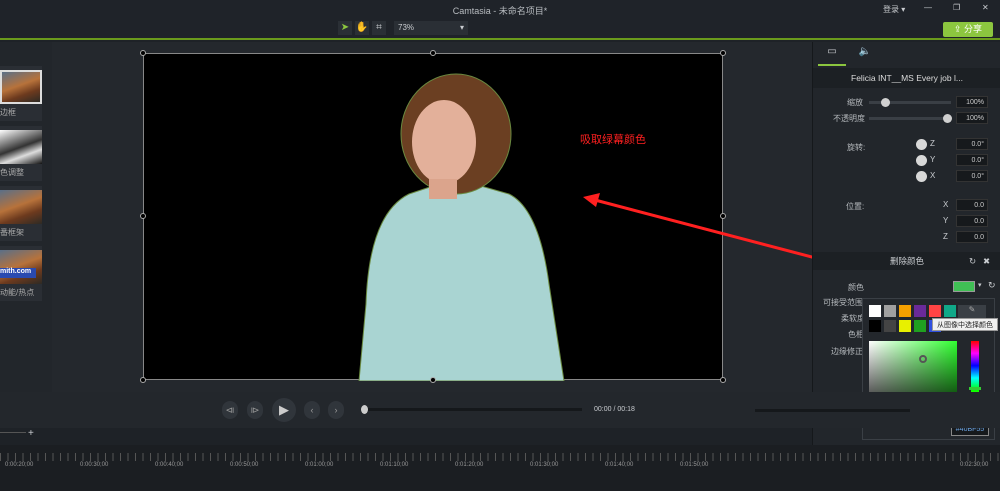 This screenshot has width=1000, height=491. What do you see at coordinates (855, 102) in the screenshot?
I see `scale-label: 缩放` at bounding box center [855, 102].